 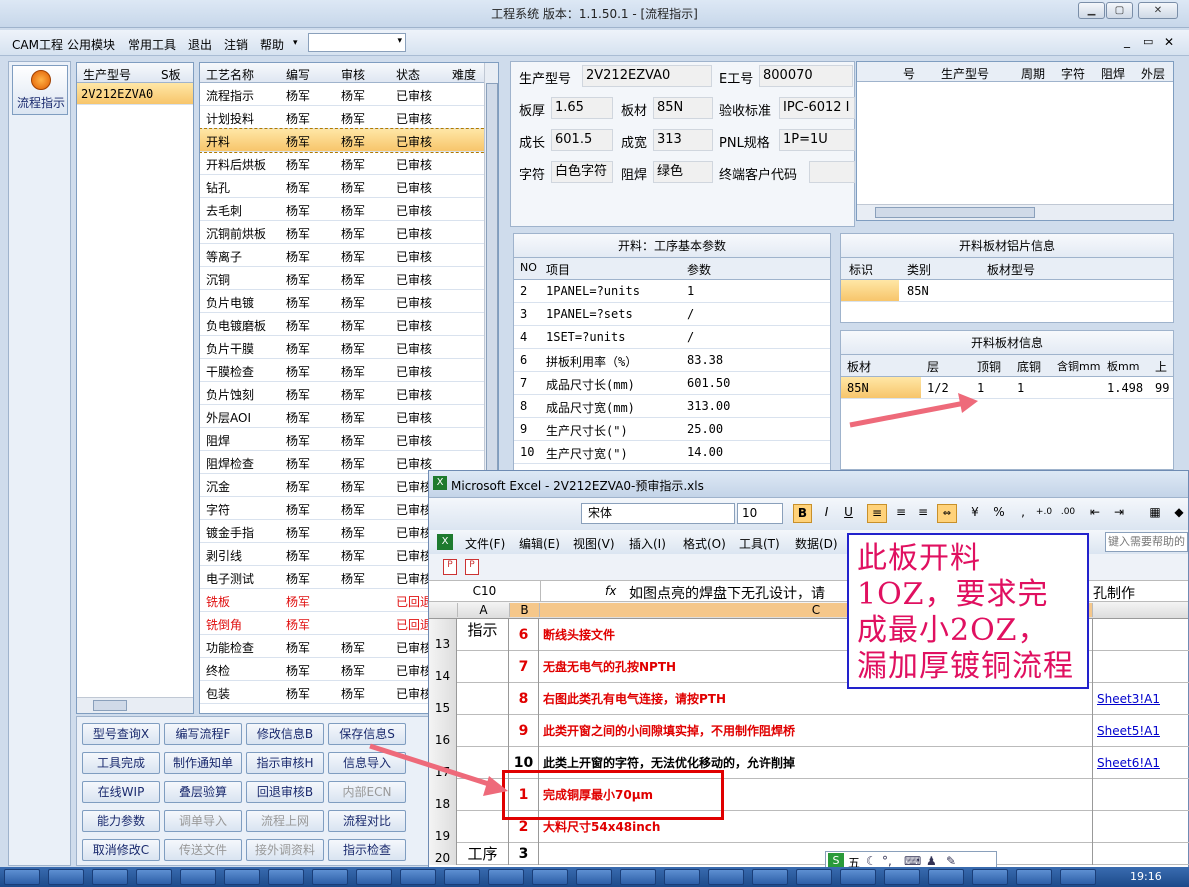 What do you see at coordinates (432, 766) in the screenshot?
I see `arrow-to-cell` at bounding box center [432, 766].